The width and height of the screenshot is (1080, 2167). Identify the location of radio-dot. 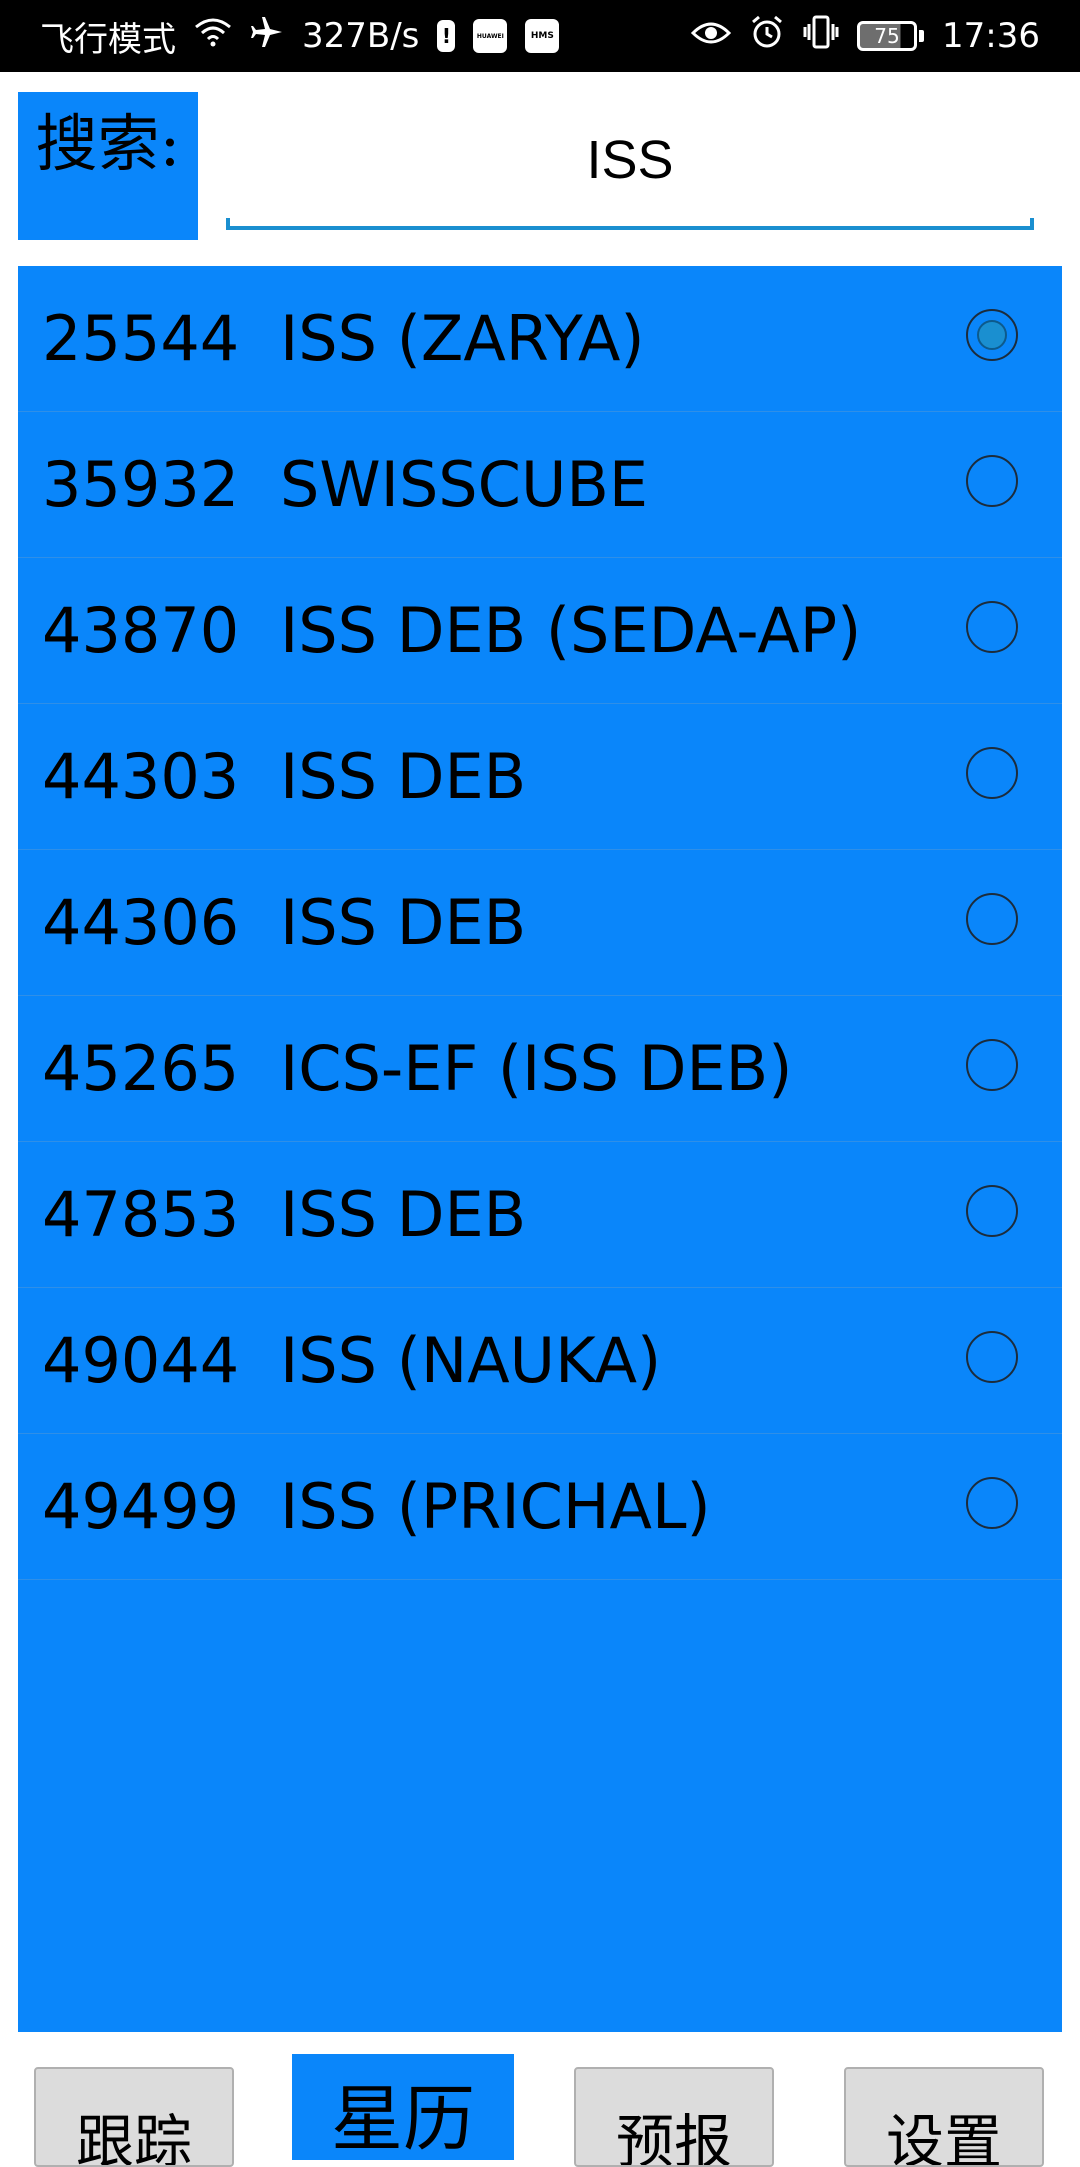
(992, 334).